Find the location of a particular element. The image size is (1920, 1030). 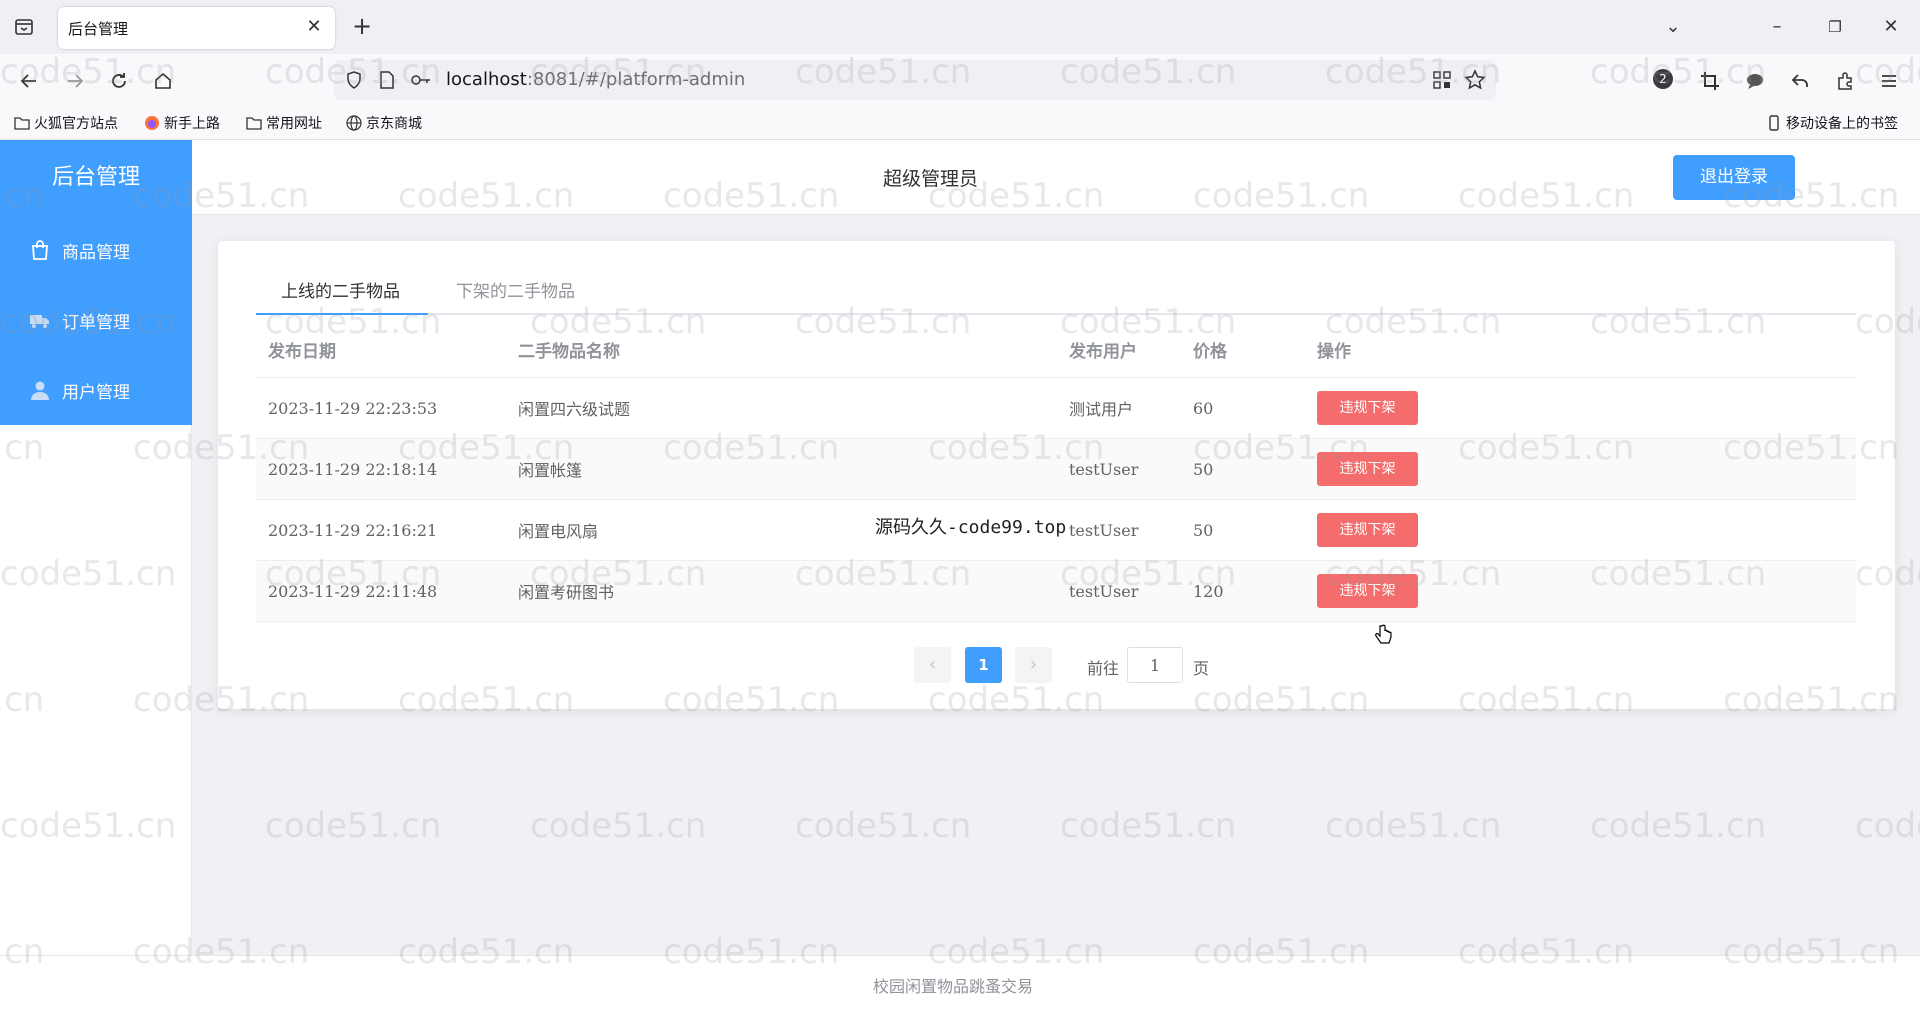

cell-name: 闲置考研图书 is located at coordinates (566, 592).